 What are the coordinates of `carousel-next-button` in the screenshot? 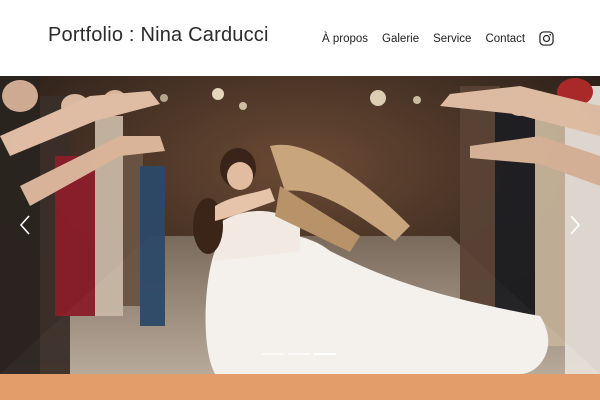 It's located at (575, 225).